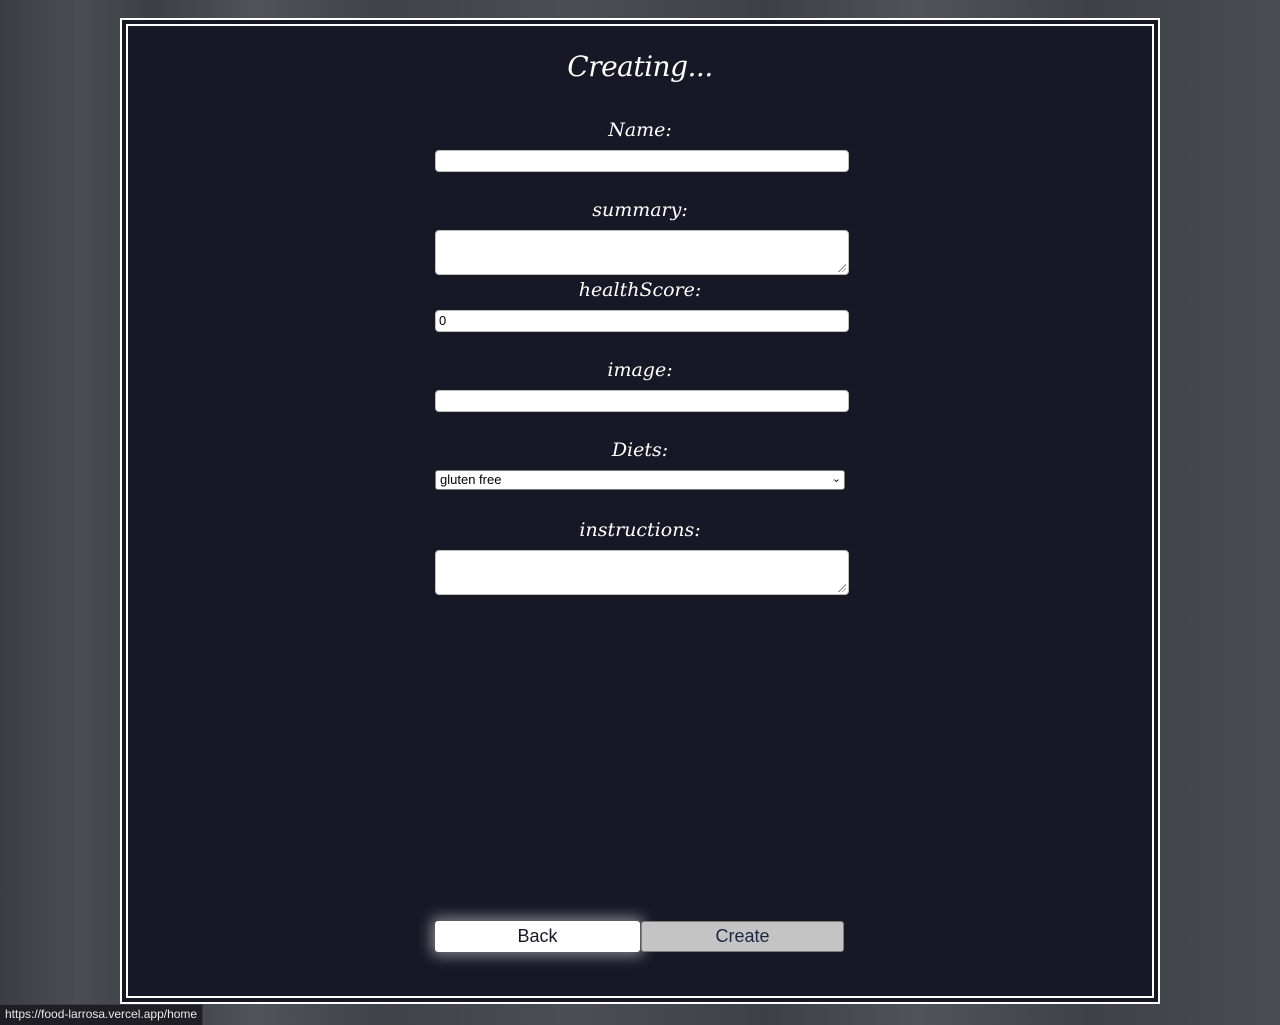 This screenshot has width=1280, height=1025. What do you see at coordinates (640, 530) in the screenshot?
I see `instructions-label: instructions:` at bounding box center [640, 530].